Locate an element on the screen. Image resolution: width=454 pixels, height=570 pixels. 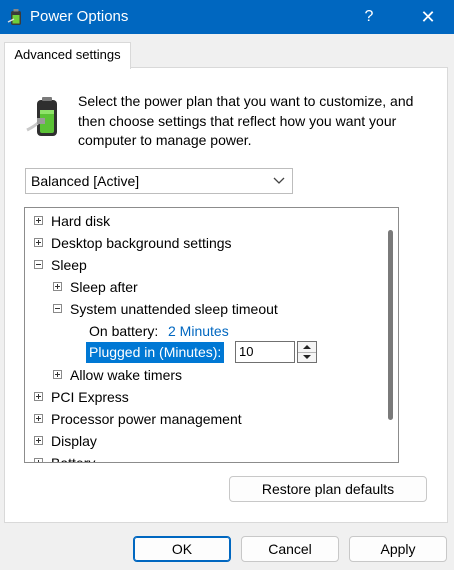
minutes-spinner is located at coordinates (307, 352).